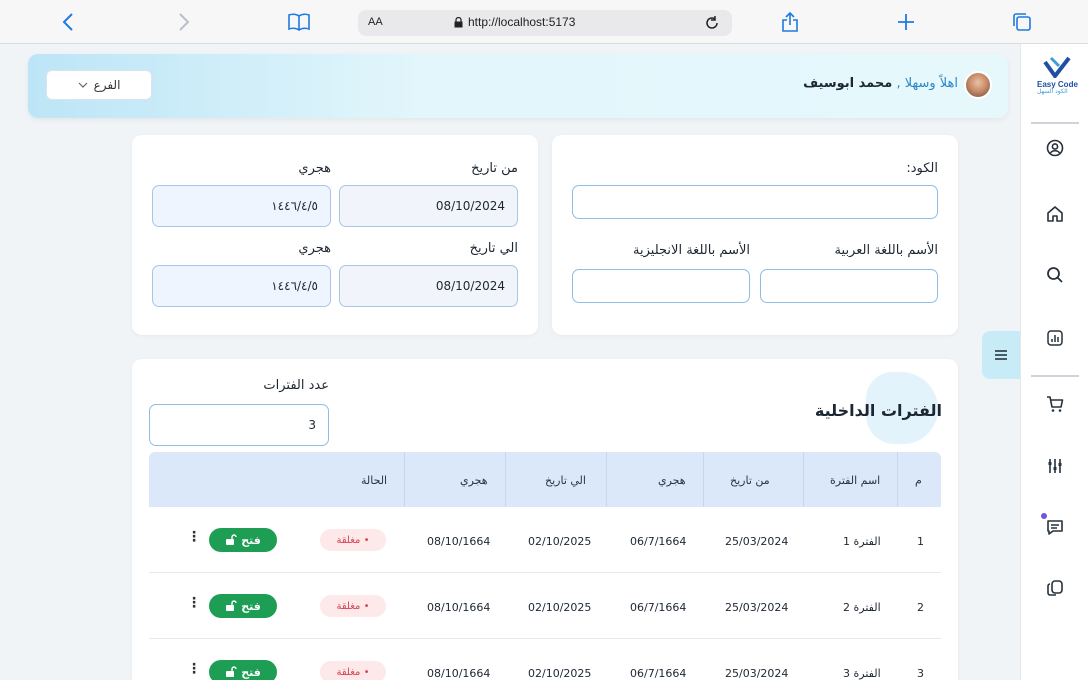 The image size is (1088, 680). I want to click on code-label: الكود:, so click(922, 168).